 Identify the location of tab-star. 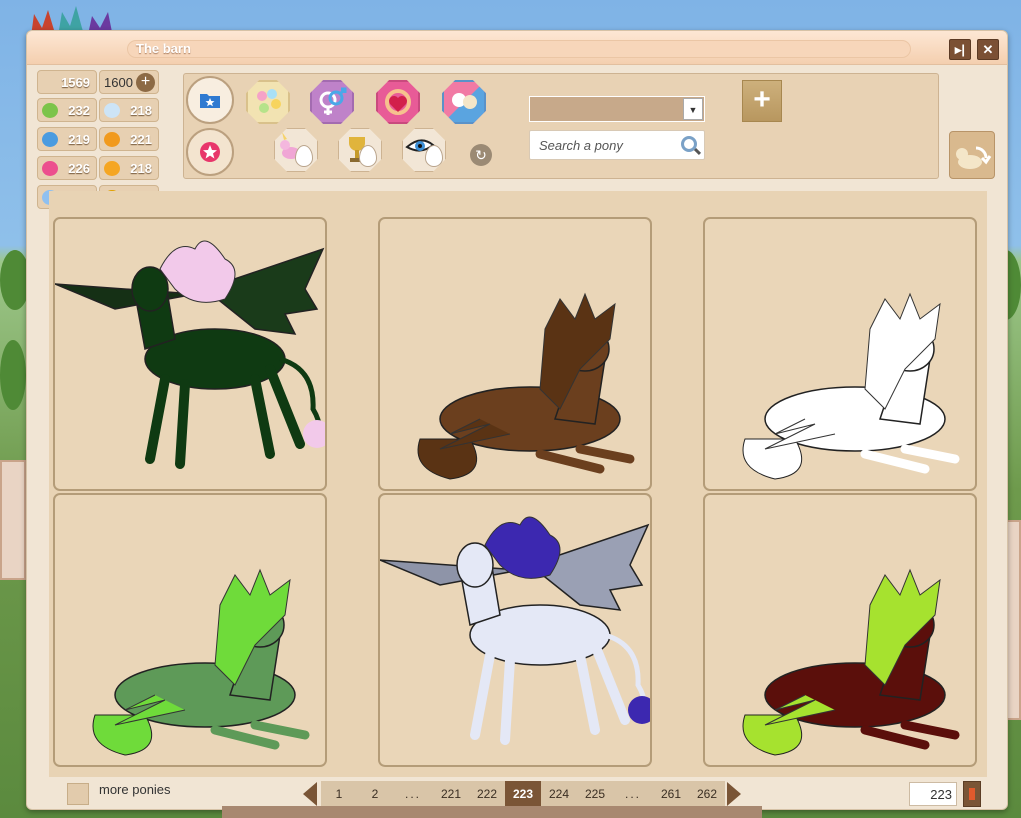
(210, 152).